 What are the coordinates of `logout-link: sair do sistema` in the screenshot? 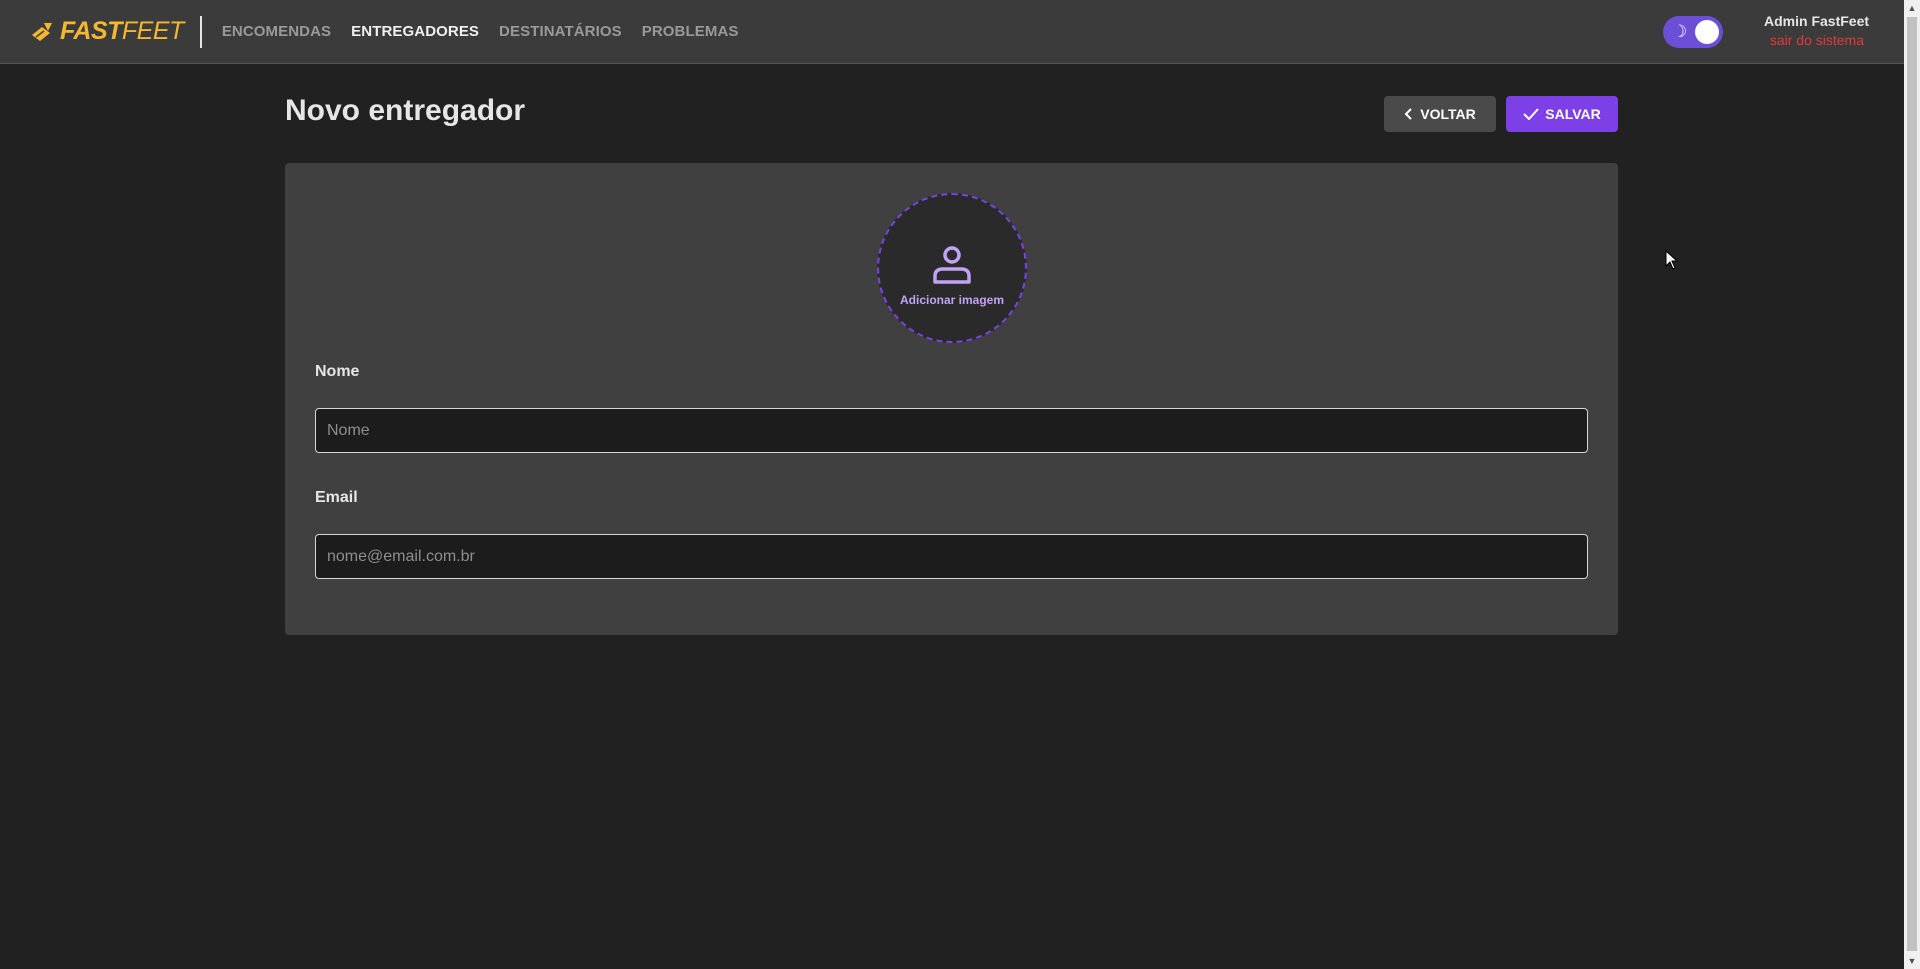 It's located at (1814, 40).